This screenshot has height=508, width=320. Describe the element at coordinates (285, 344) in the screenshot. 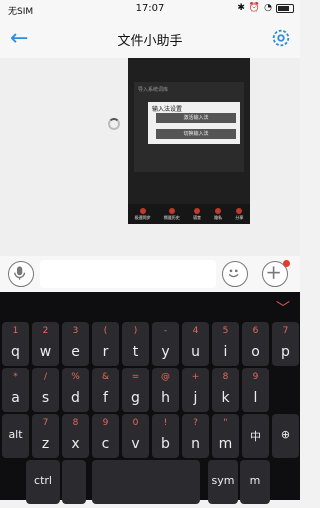

I see `key-p: 7p` at that location.